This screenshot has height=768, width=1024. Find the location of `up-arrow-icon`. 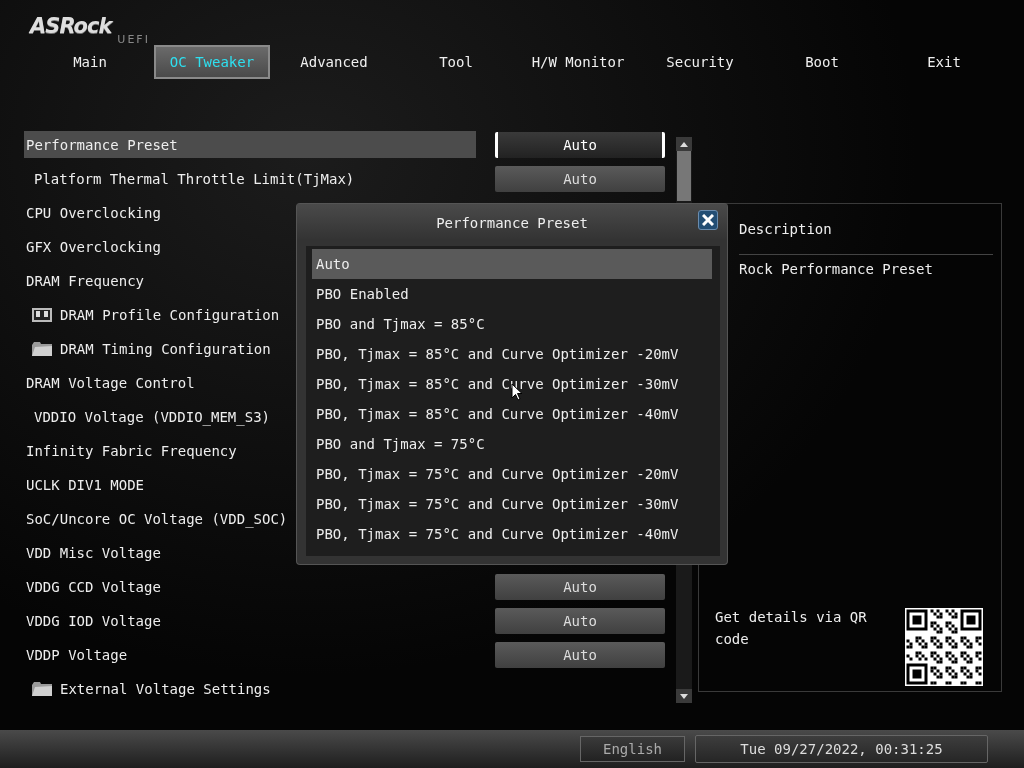

up-arrow-icon is located at coordinates (684, 144).